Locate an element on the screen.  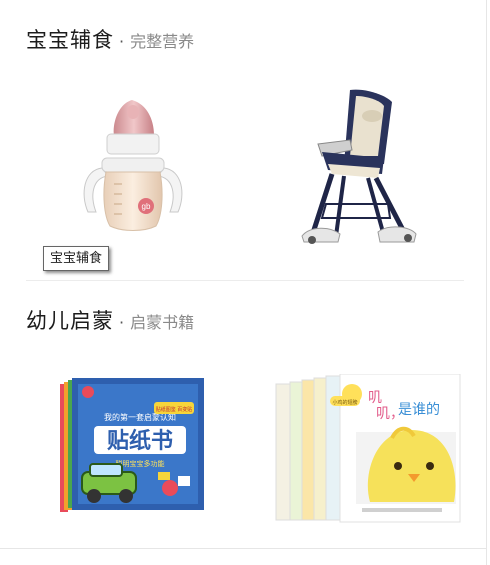
board-book-badge: 小鸡的翅膀 is located at coordinates (344, 402).